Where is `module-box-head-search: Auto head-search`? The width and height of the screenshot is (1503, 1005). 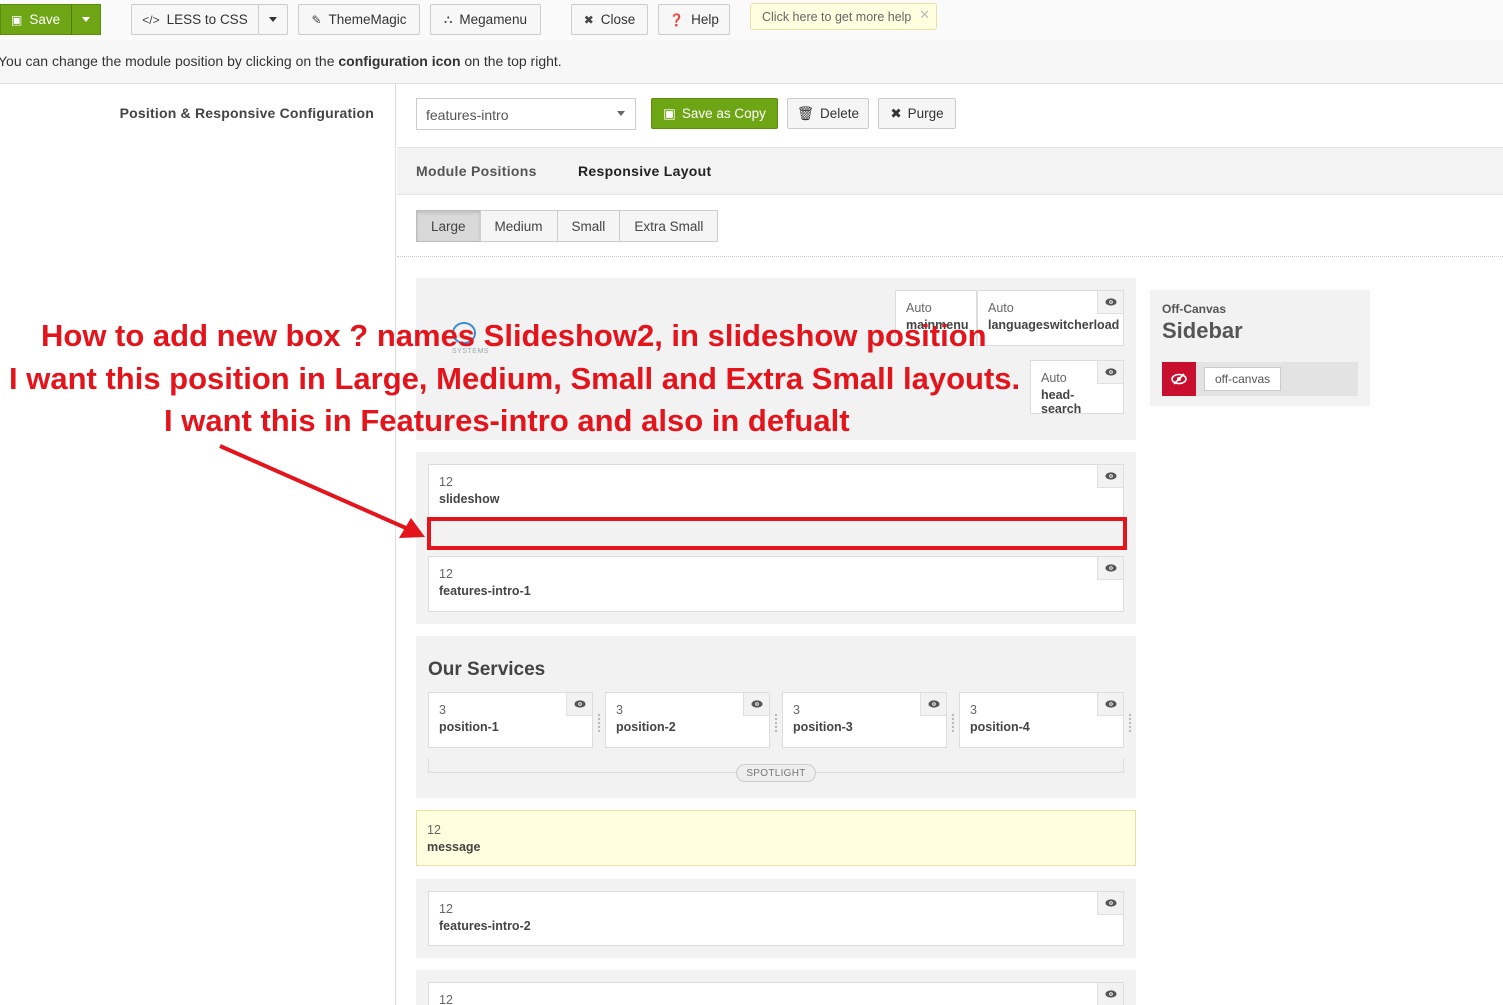
module-box-head-search: Auto head-search is located at coordinates (1077, 388).